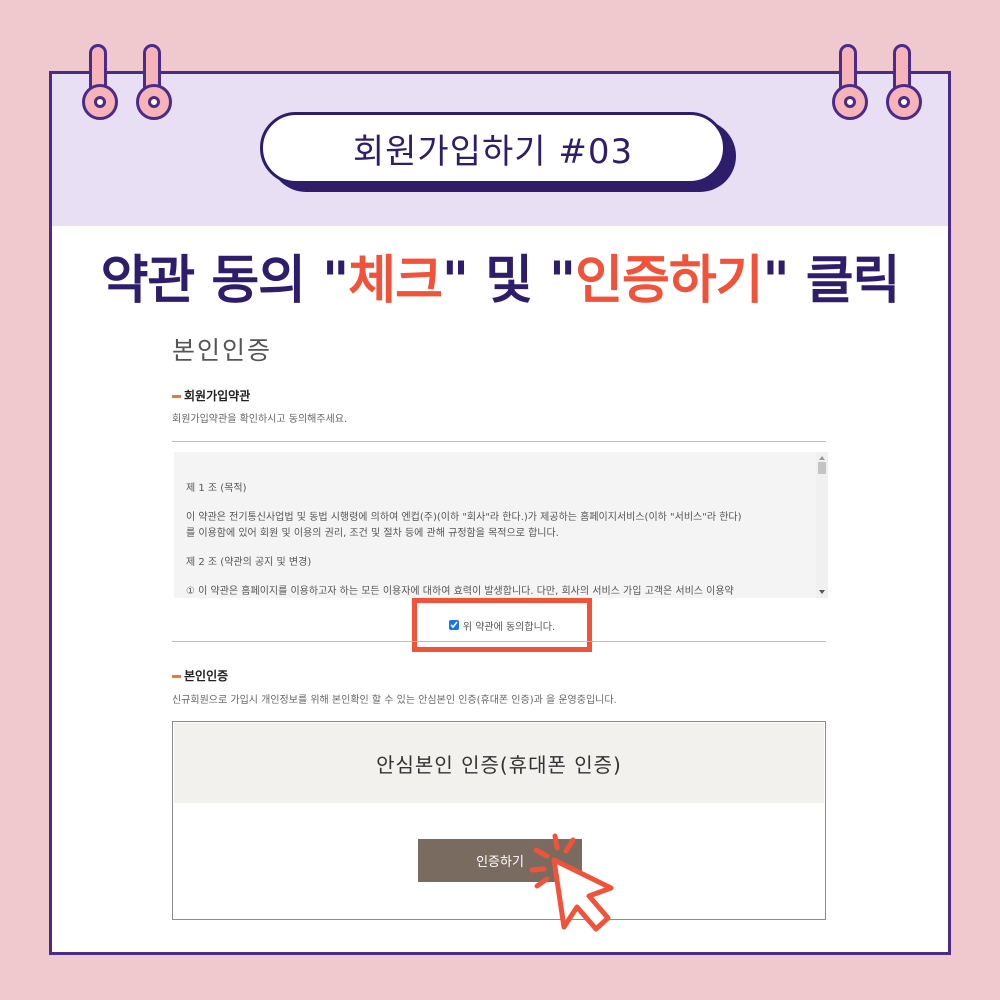 This screenshot has height=1000, width=1000. I want to click on agree-checkbox, so click(453, 625).